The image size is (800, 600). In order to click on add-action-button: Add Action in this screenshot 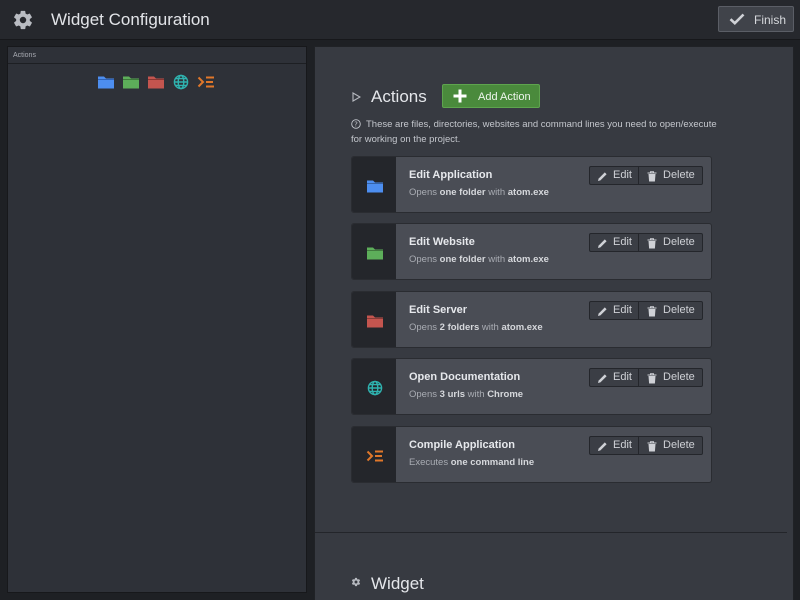, I will do `click(491, 96)`.